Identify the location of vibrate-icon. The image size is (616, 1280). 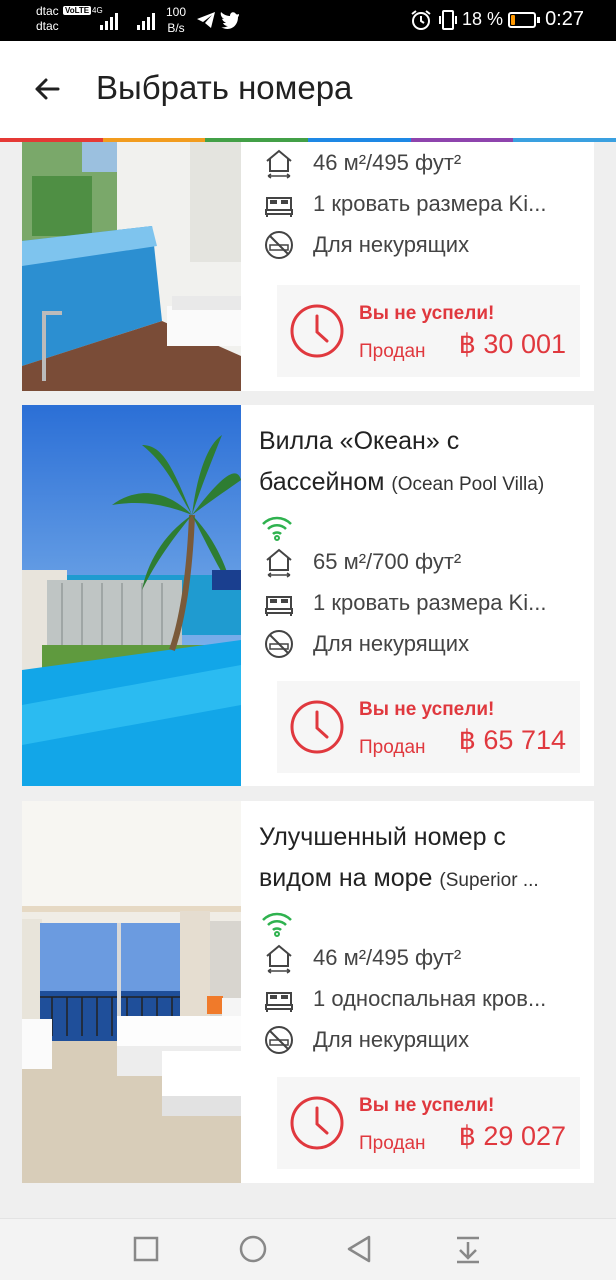
(448, 20).